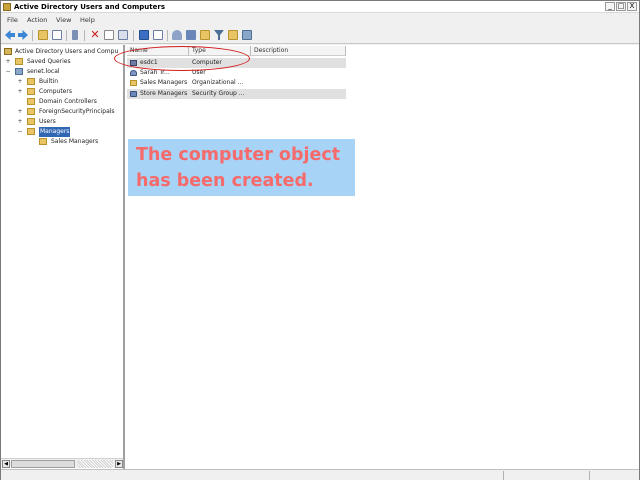 The height and width of the screenshot is (480, 640). I want to click on export-icon, so click(123, 35).